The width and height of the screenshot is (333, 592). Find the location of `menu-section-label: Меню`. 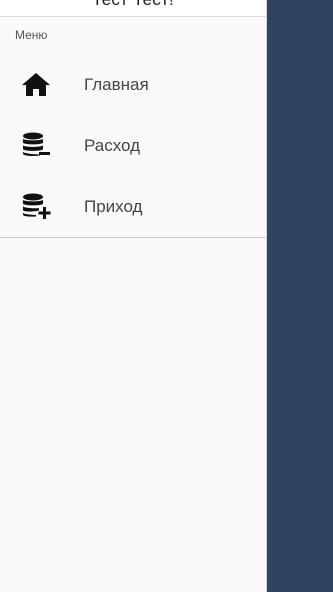

menu-section-label: Меню is located at coordinates (31, 35).